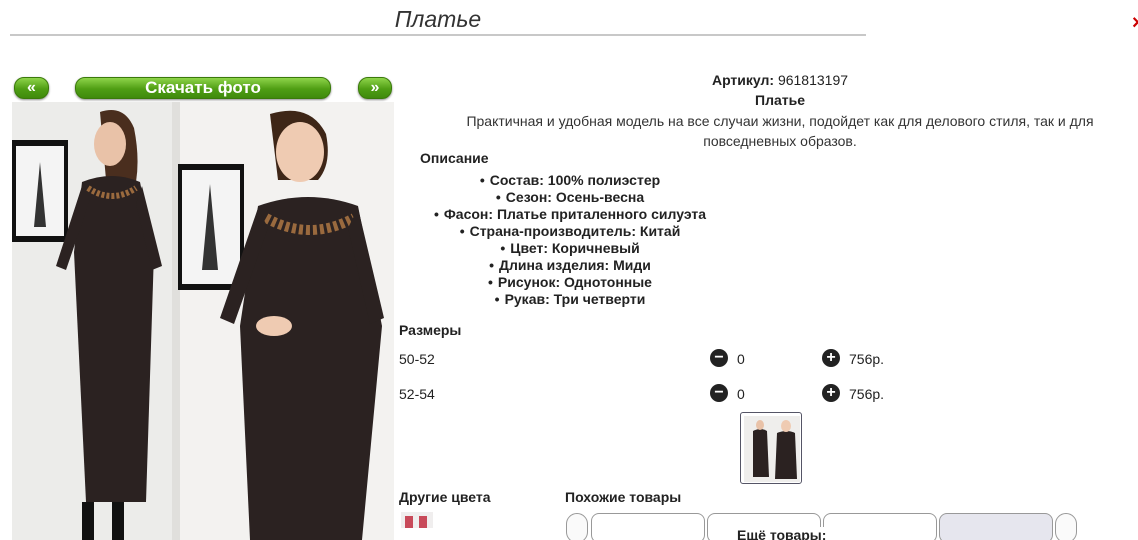 This screenshot has width=1138, height=540. What do you see at coordinates (771, 448) in the screenshot?
I see `photo-thumbnail` at bounding box center [771, 448].